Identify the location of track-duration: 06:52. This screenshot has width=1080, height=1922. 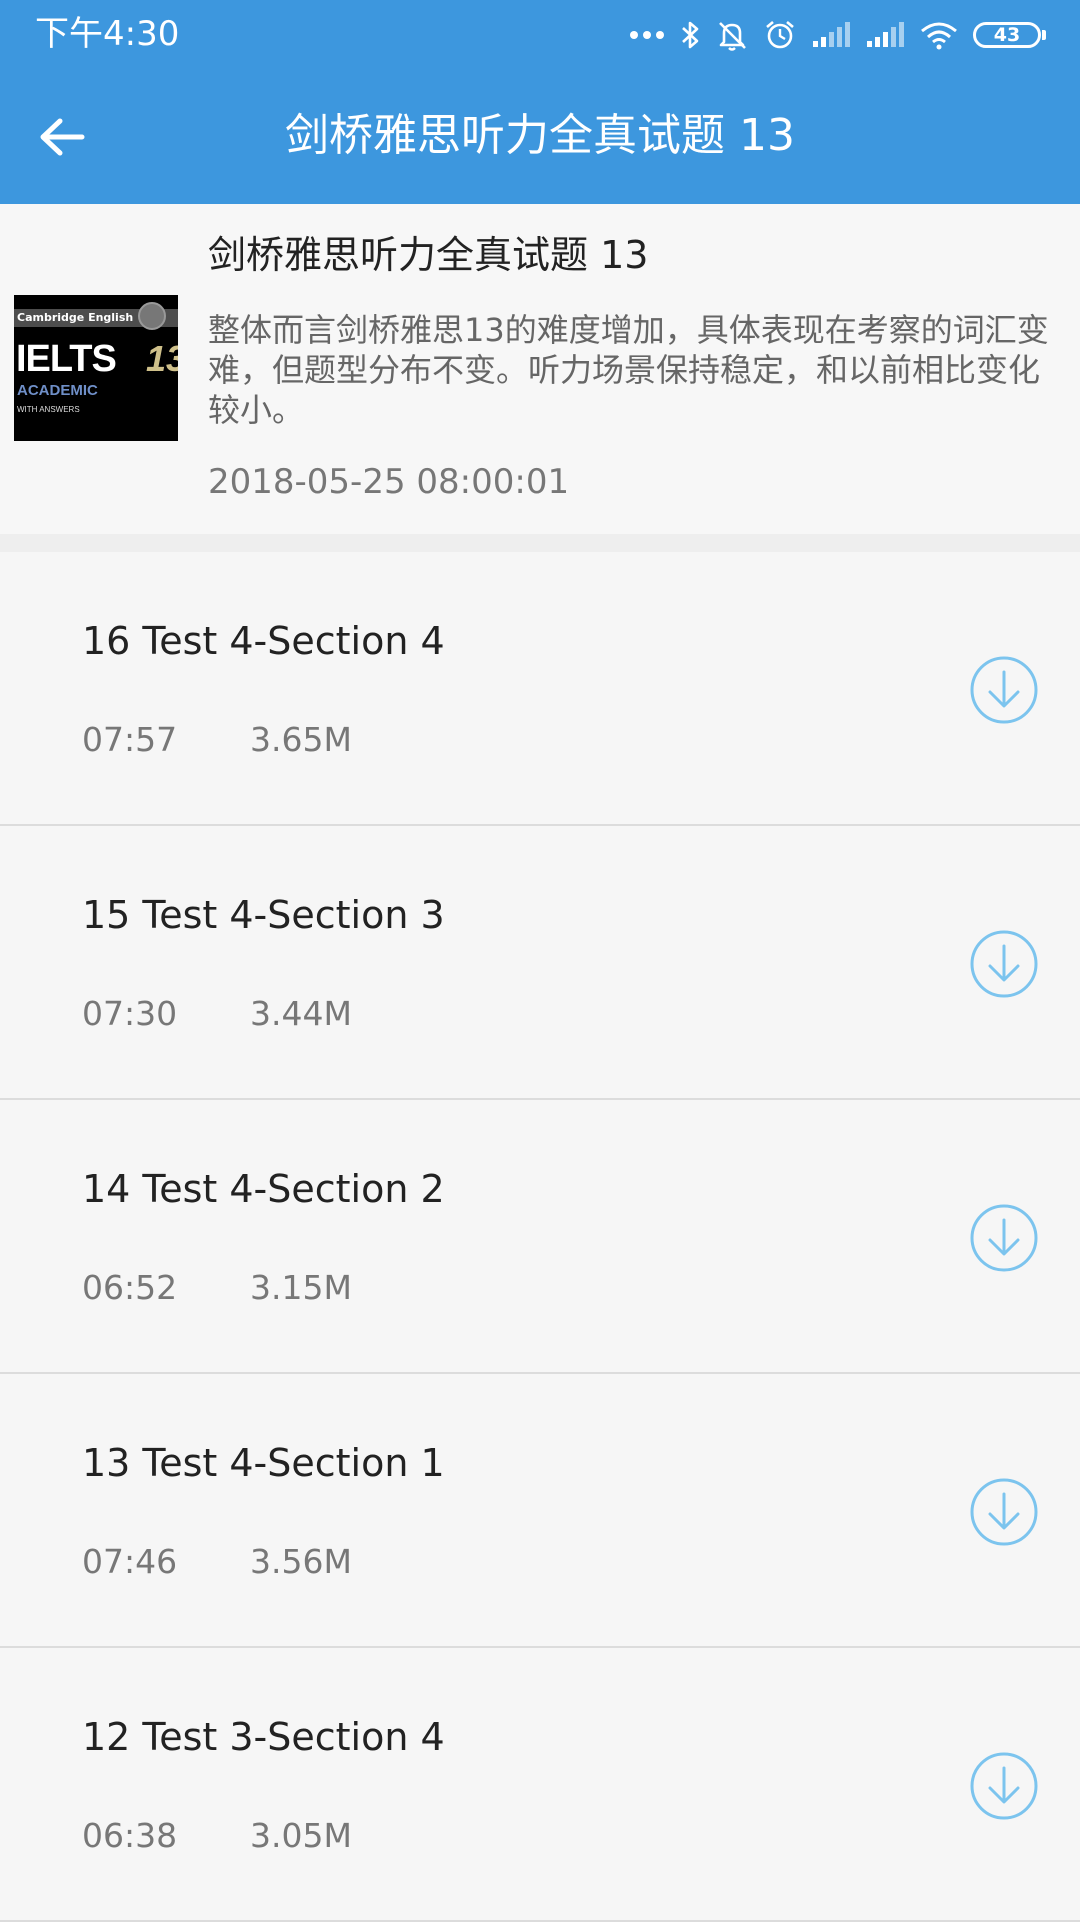
(130, 1287).